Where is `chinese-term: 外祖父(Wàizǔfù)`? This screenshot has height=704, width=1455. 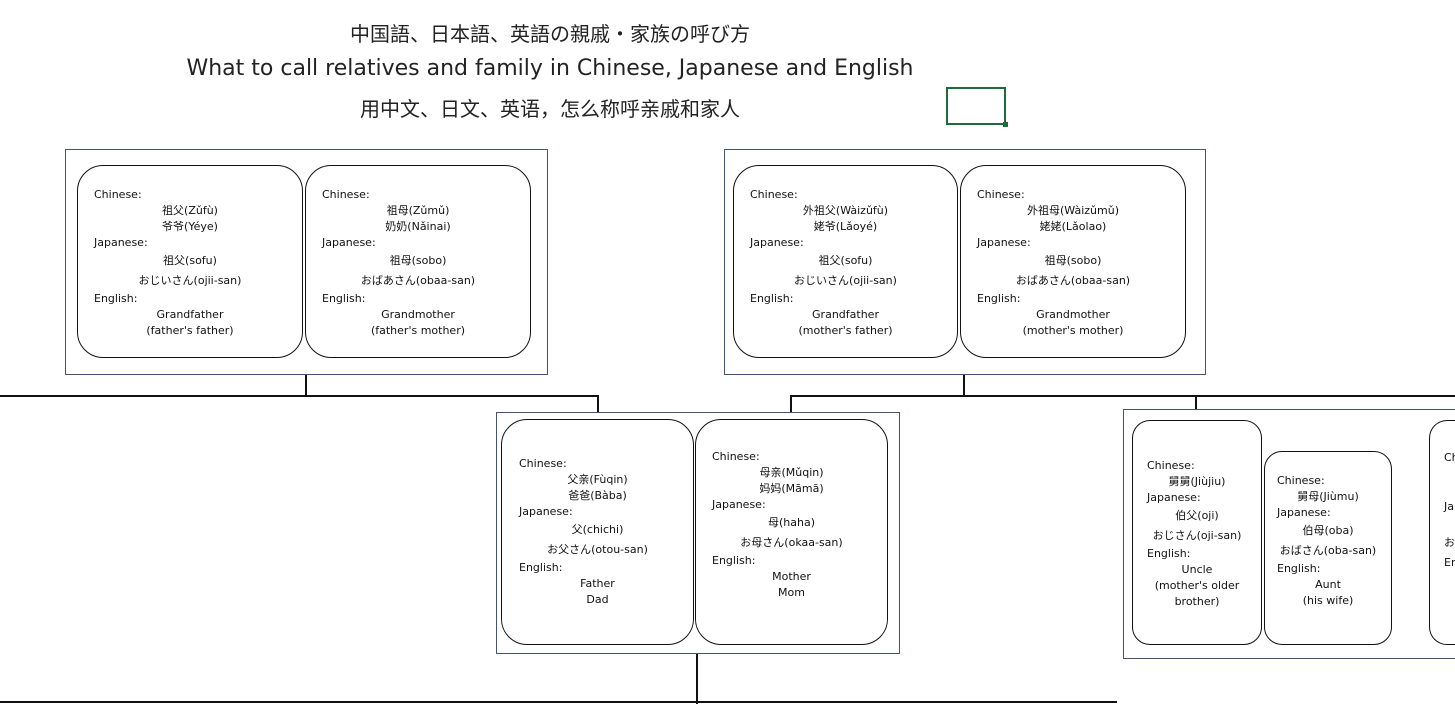
chinese-term: 外祖父(Wàizǔfù) is located at coordinates (845, 210).